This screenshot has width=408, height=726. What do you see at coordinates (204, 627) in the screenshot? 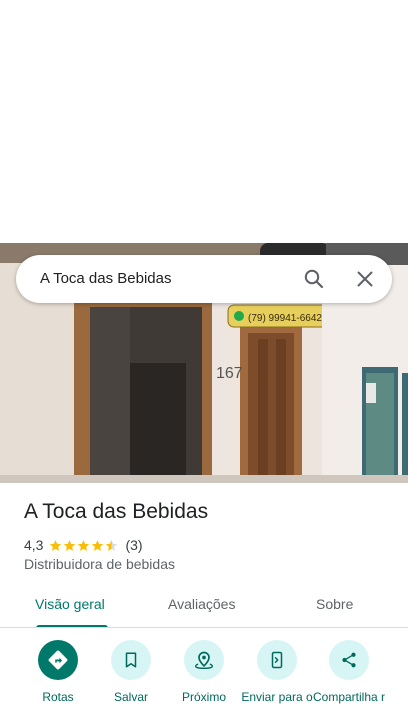
I see `tabs-divider` at bounding box center [204, 627].